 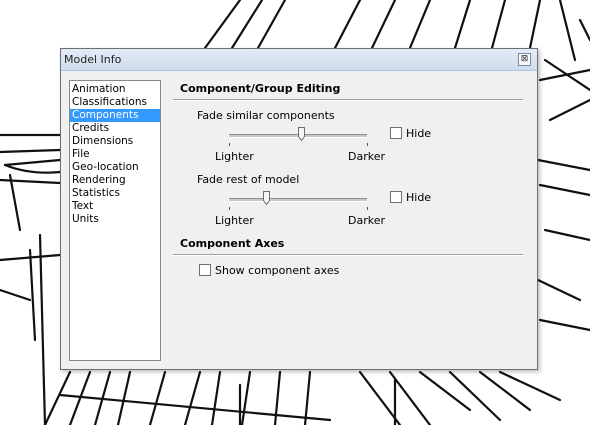 I want to click on hide-rest-checkbox, so click(x=396, y=197).